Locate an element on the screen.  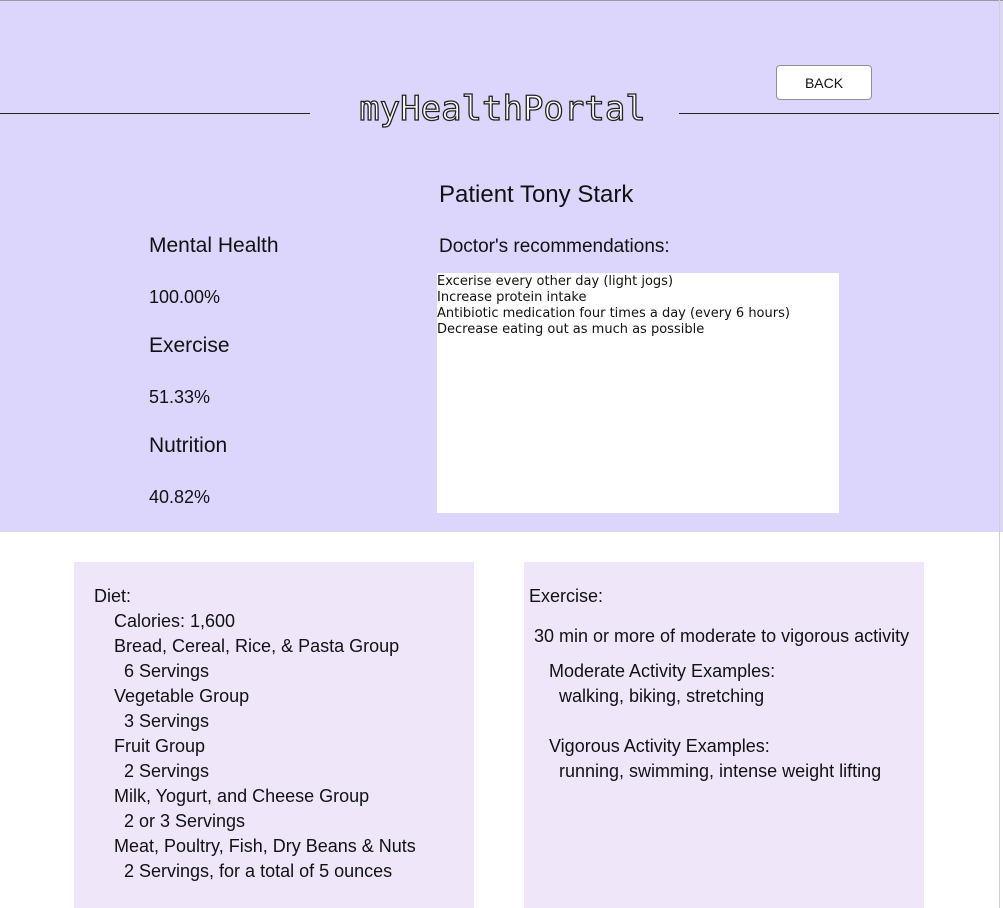
nutrition-value: 40.82% is located at coordinates (180, 497).